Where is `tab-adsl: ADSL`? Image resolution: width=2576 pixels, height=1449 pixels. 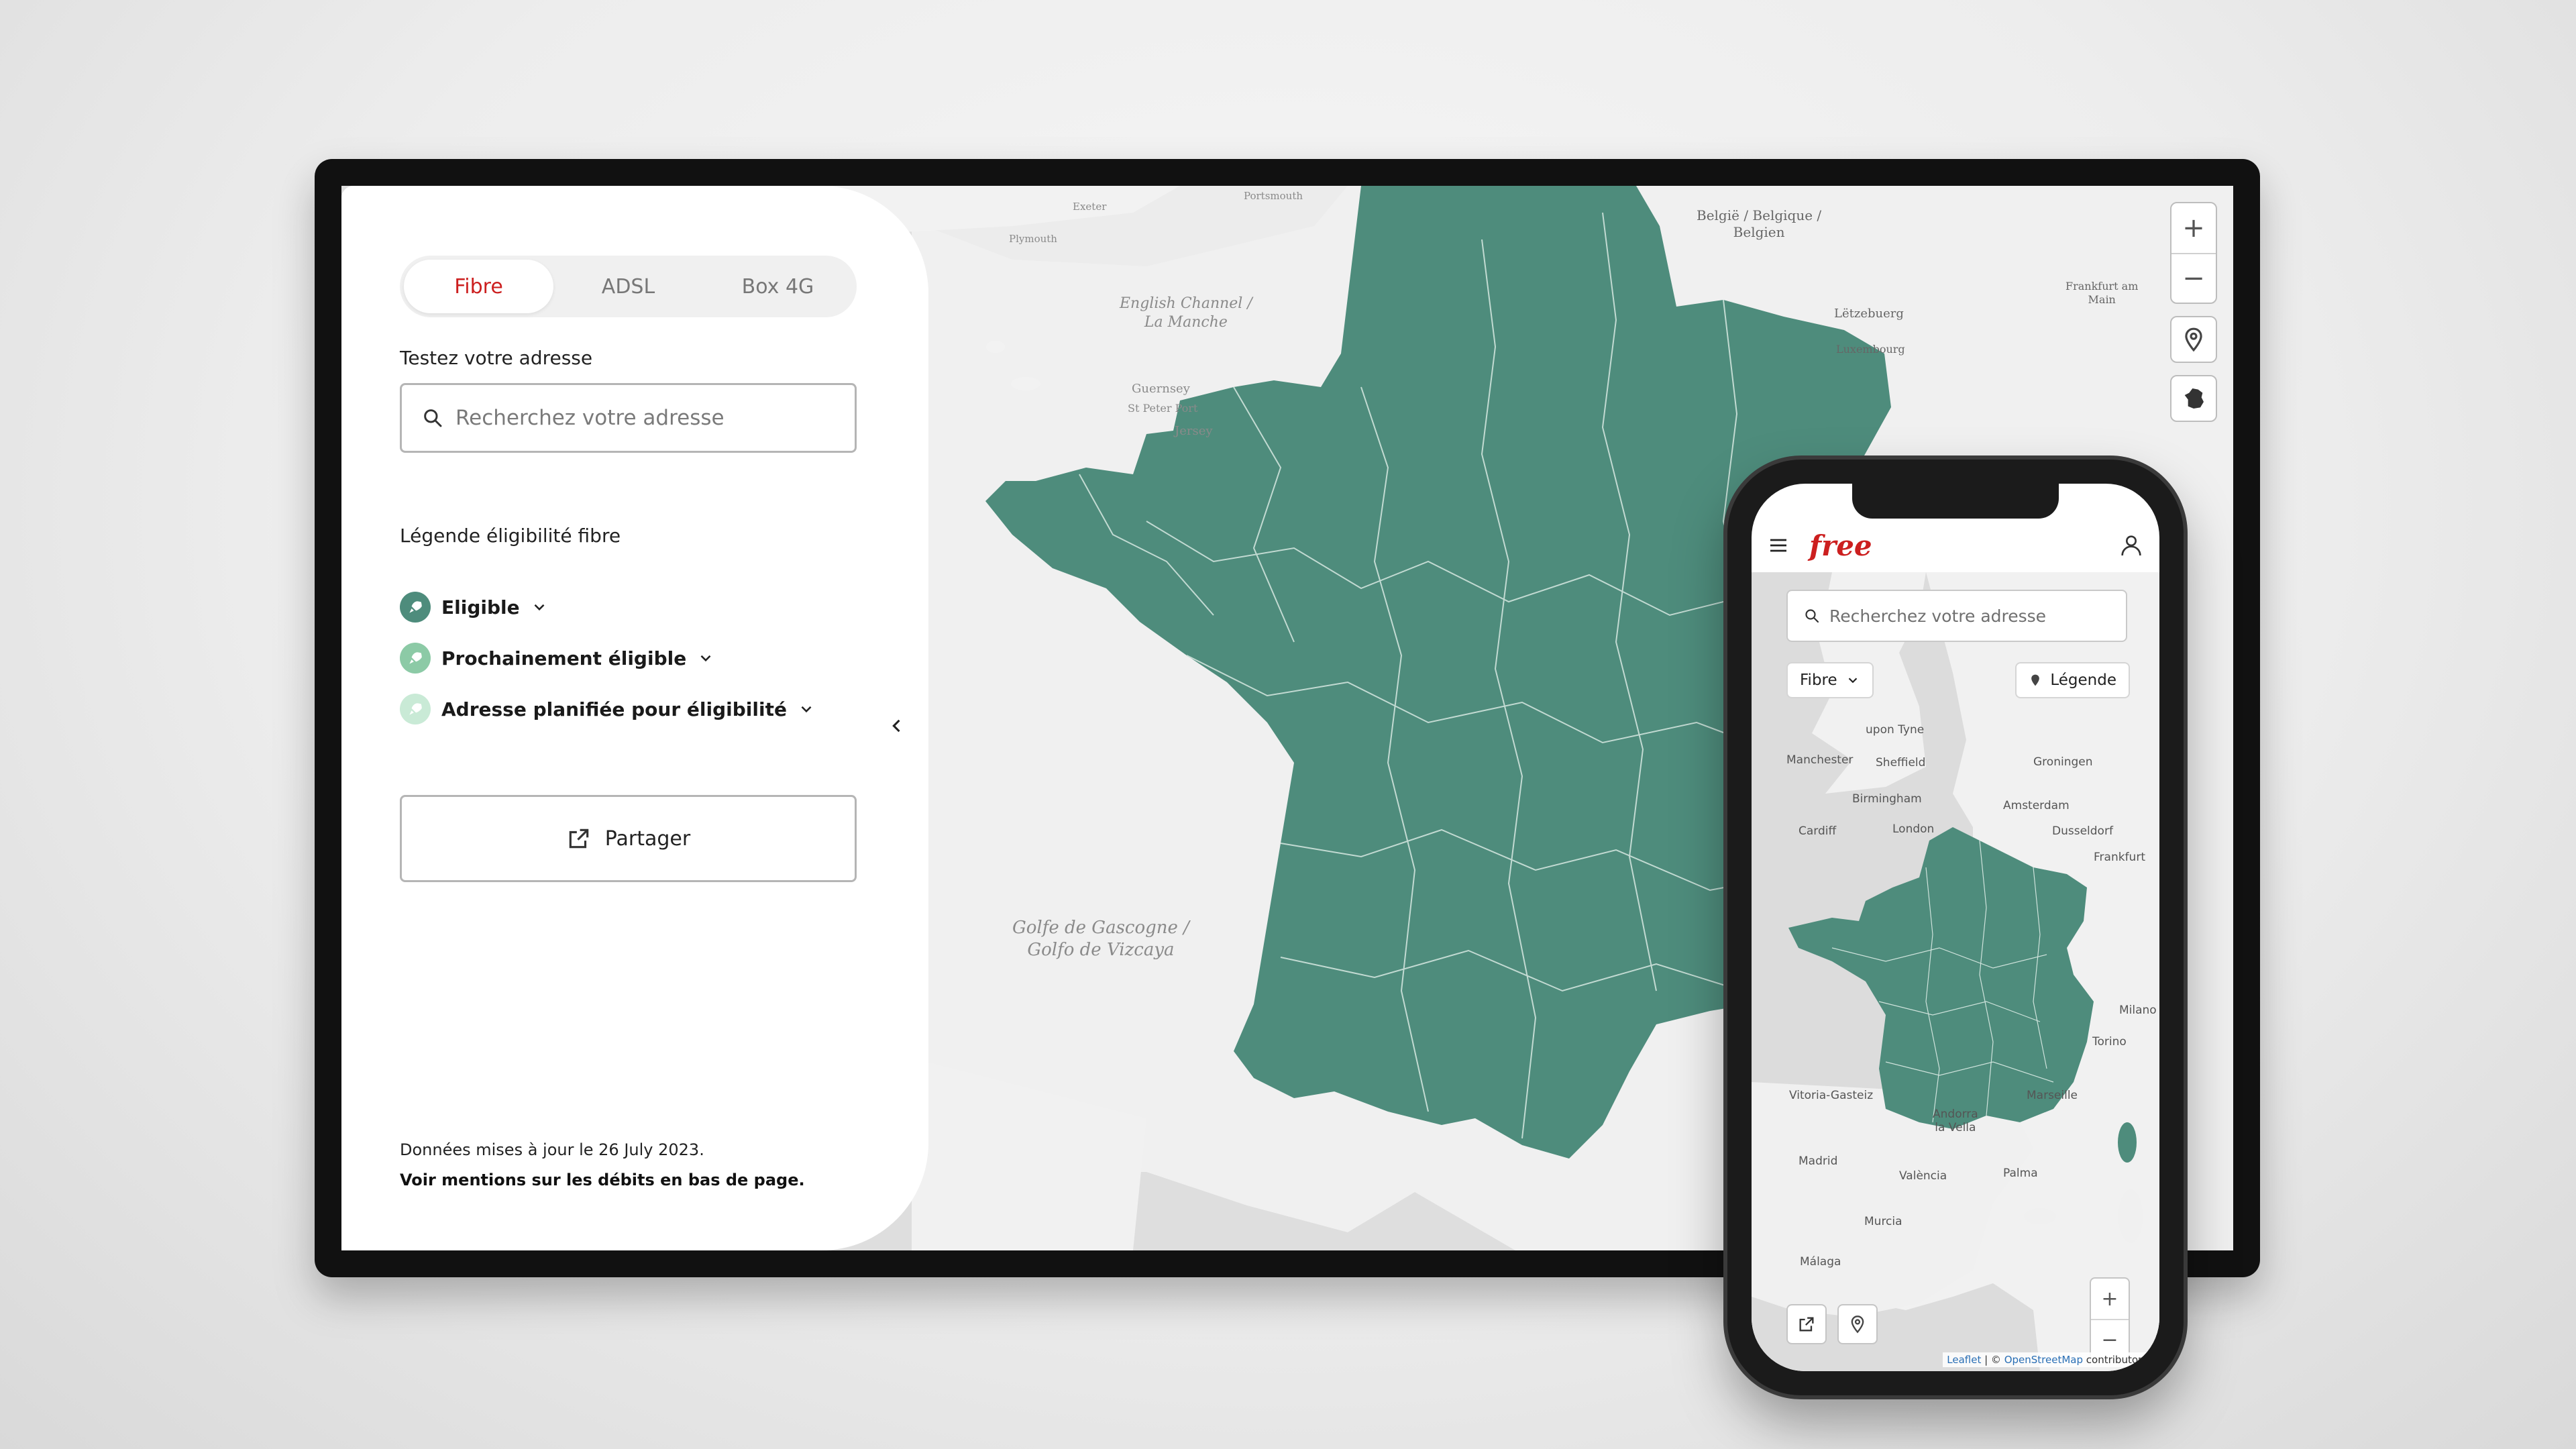
tab-adsl: ADSL is located at coordinates (628, 286).